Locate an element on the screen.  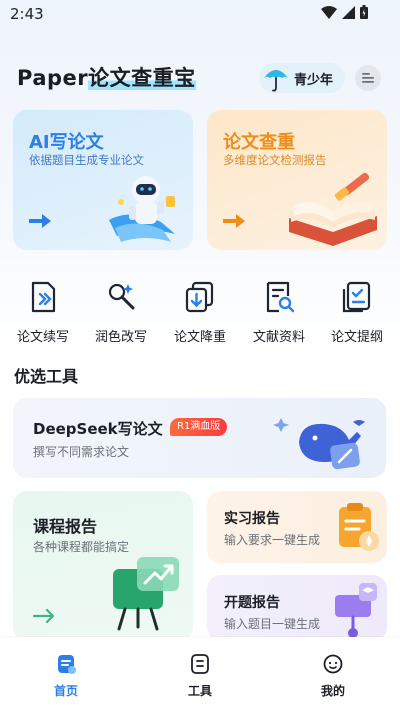
tool-continue-writing: 论文续写 is located at coordinates (43, 312).